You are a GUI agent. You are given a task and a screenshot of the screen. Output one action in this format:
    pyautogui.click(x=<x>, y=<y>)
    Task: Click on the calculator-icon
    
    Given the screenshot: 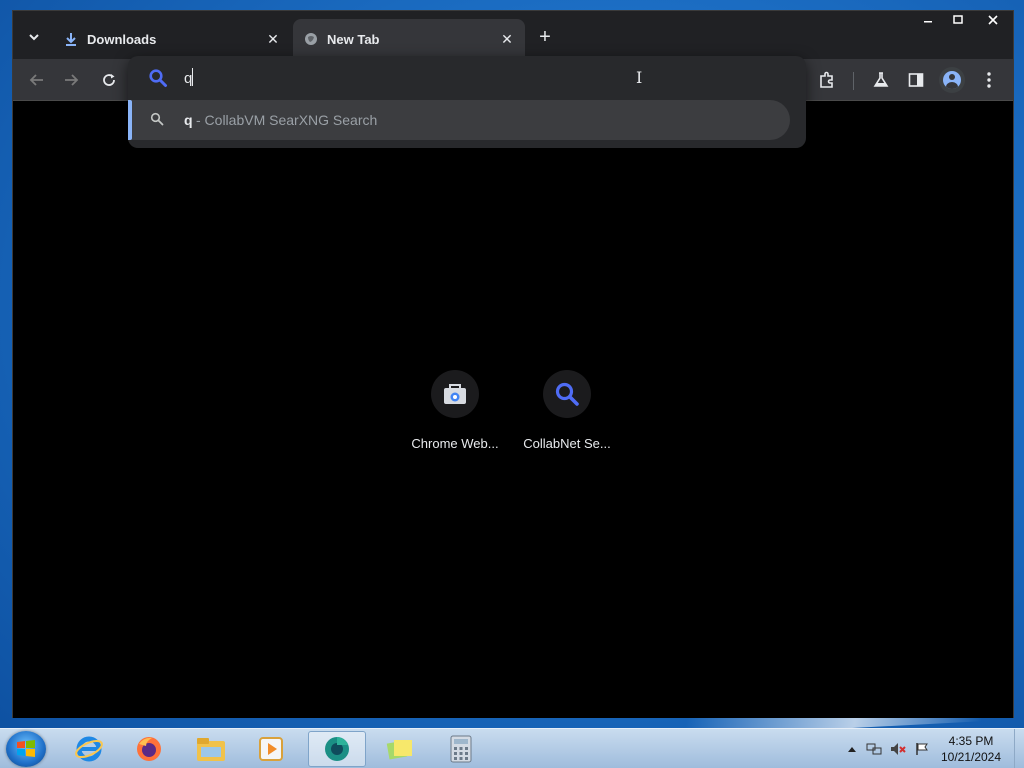 What is the action you would take?
    pyautogui.click(x=461, y=749)
    